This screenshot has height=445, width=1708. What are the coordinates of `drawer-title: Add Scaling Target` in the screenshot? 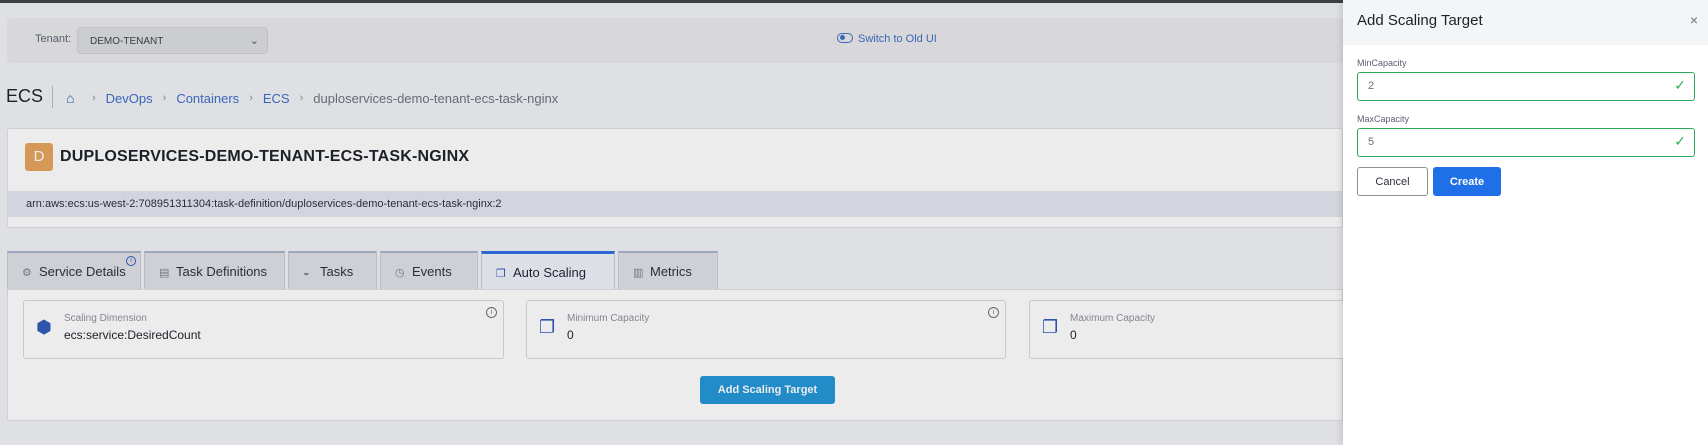 It's located at (1420, 20).